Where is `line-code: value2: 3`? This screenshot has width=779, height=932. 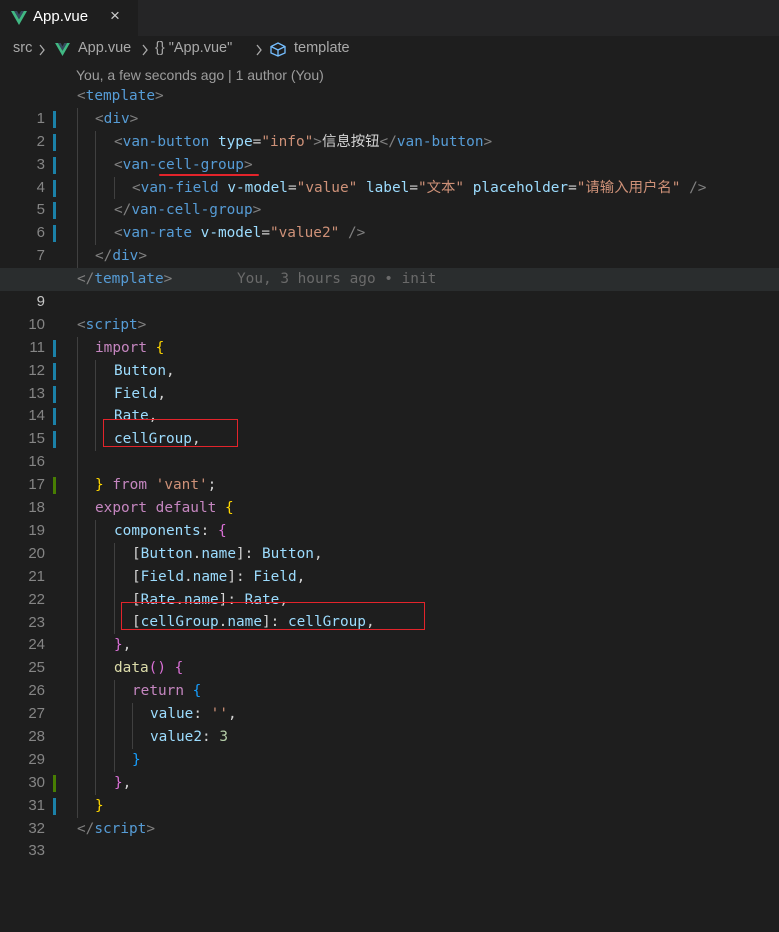 line-code: value2: 3 is located at coordinates (189, 736).